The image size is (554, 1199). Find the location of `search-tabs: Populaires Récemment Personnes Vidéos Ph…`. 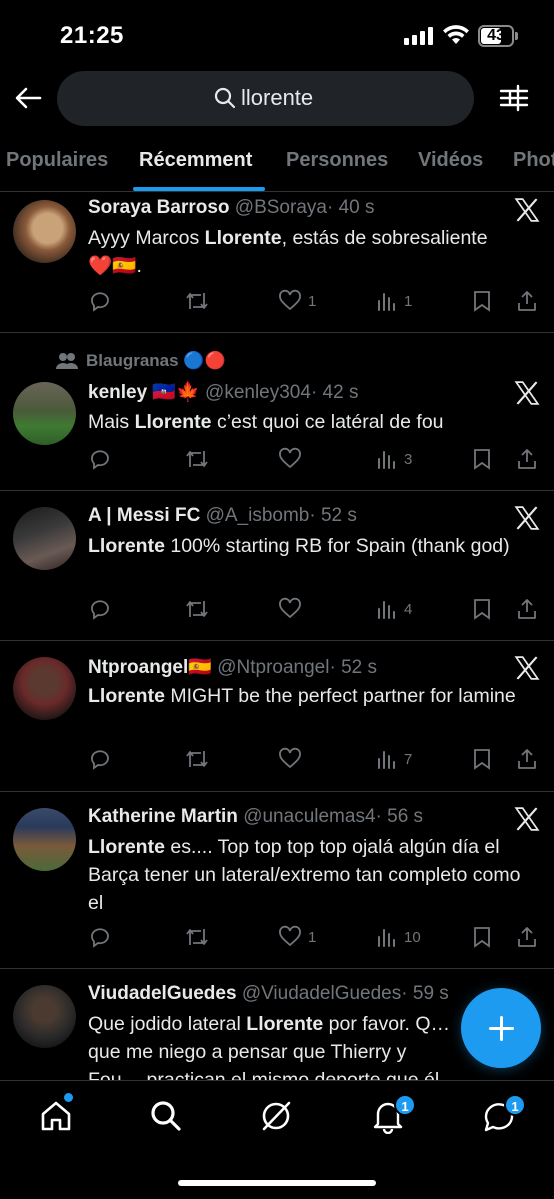

search-tabs: Populaires Récemment Personnes Vidéos Ph… is located at coordinates (277, 166).